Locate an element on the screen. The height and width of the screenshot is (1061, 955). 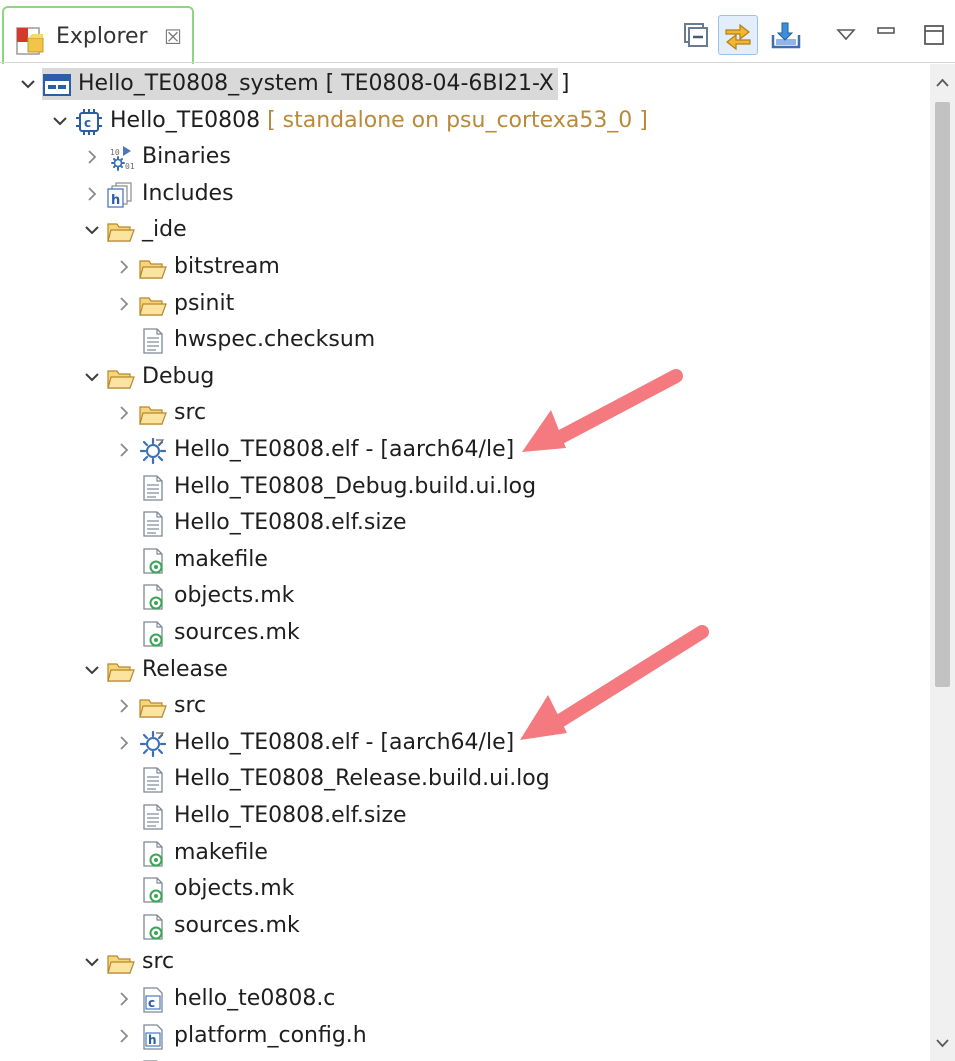
tree-item-name: src is located at coordinates (190, 706).